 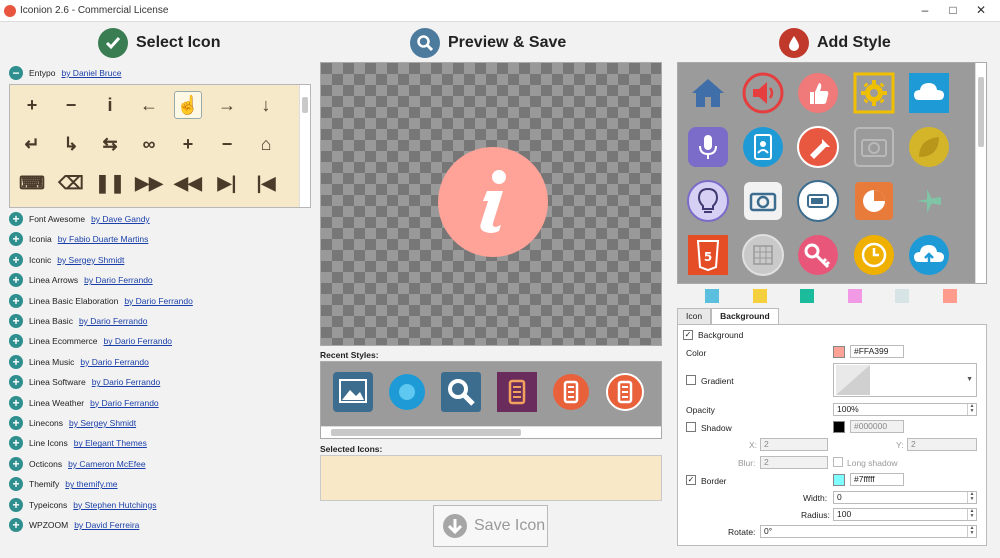 I want to click on infinity-icon: ∞, so click(x=149, y=144).